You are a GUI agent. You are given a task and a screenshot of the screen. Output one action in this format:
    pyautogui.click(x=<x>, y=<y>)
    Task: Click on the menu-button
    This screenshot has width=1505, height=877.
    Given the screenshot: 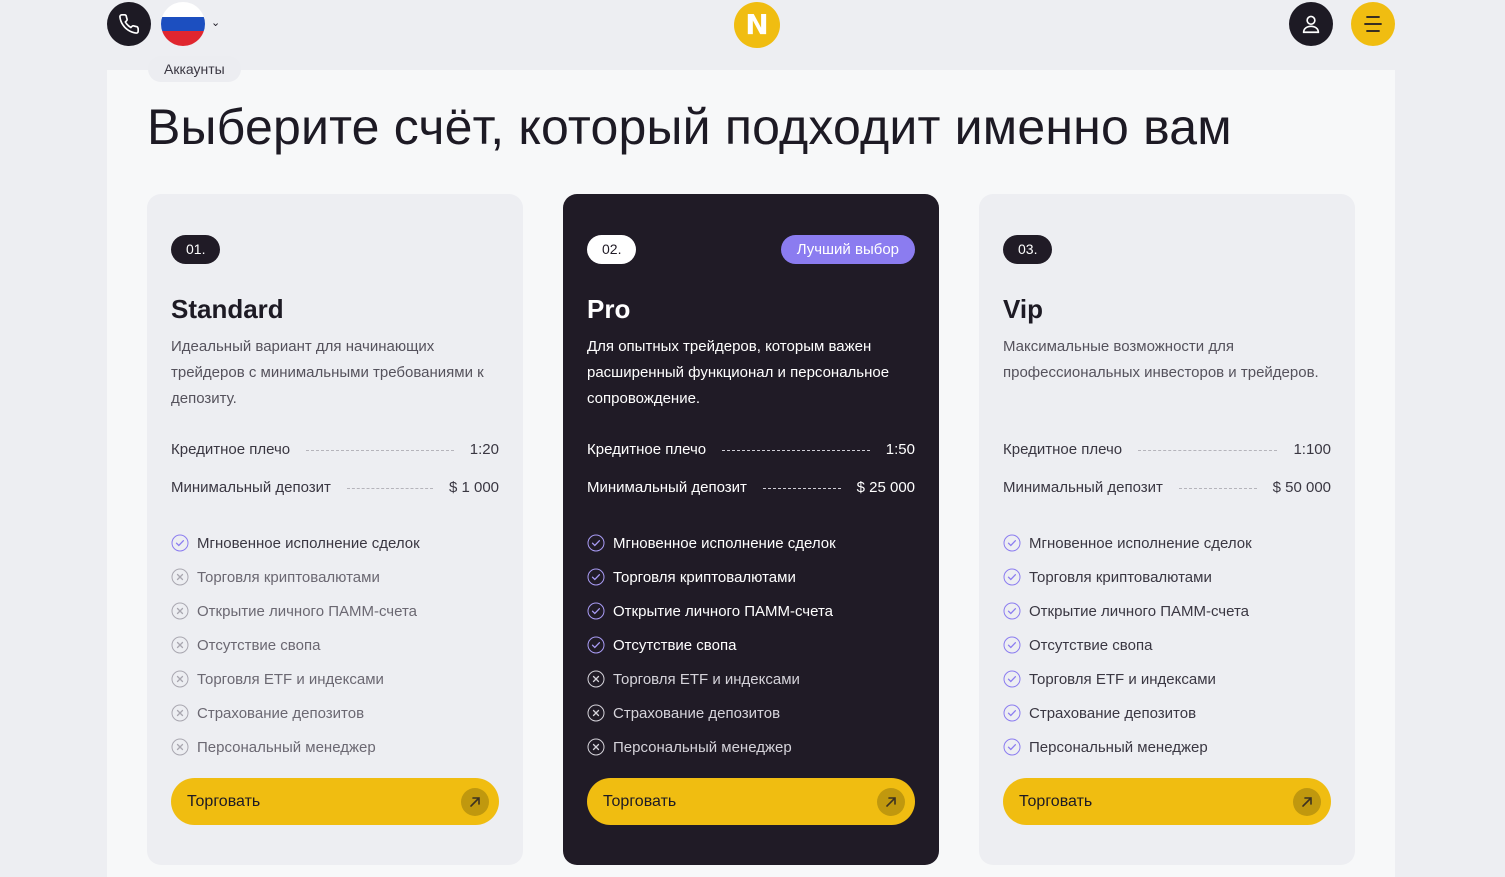 What is the action you would take?
    pyautogui.click(x=1373, y=24)
    